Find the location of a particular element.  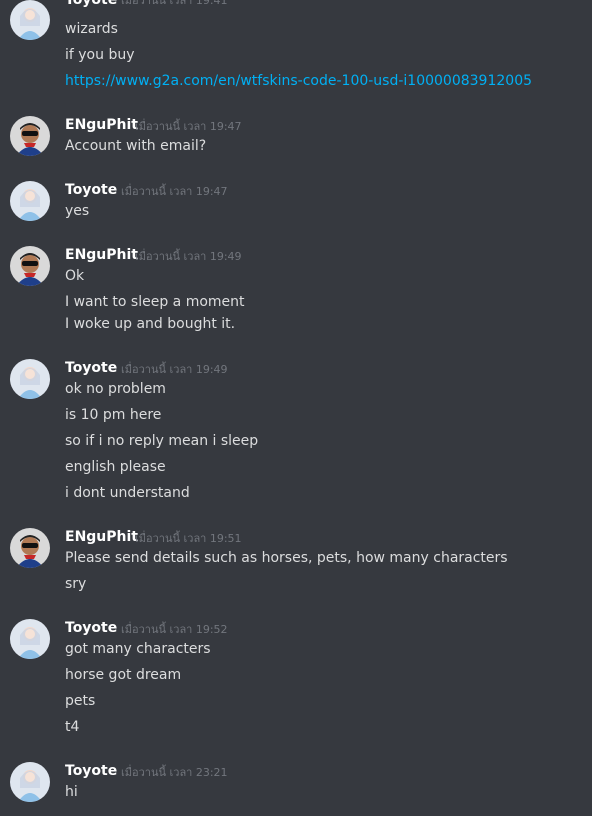

message-text: wizards is located at coordinates (91, 29).